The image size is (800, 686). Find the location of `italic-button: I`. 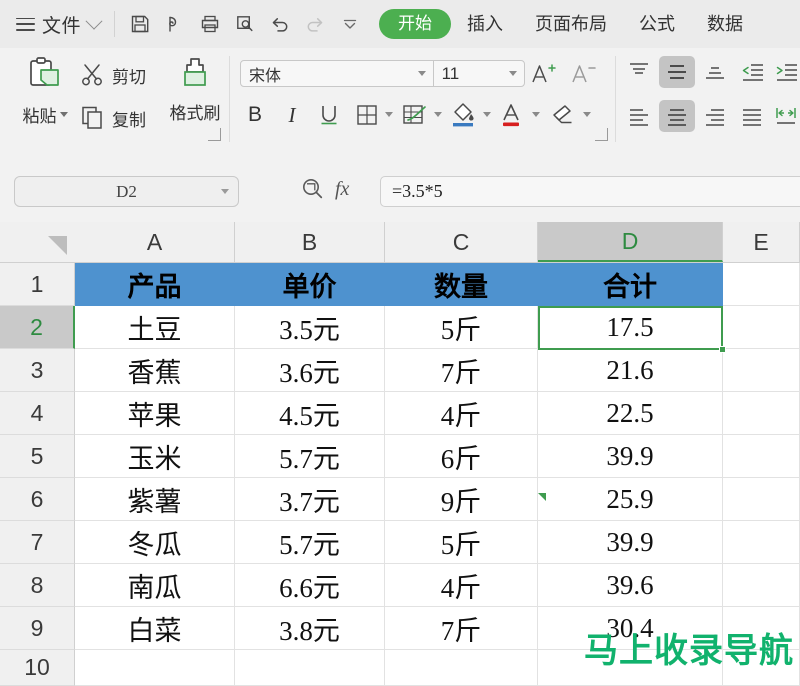

italic-button: I is located at coordinates (292, 115).